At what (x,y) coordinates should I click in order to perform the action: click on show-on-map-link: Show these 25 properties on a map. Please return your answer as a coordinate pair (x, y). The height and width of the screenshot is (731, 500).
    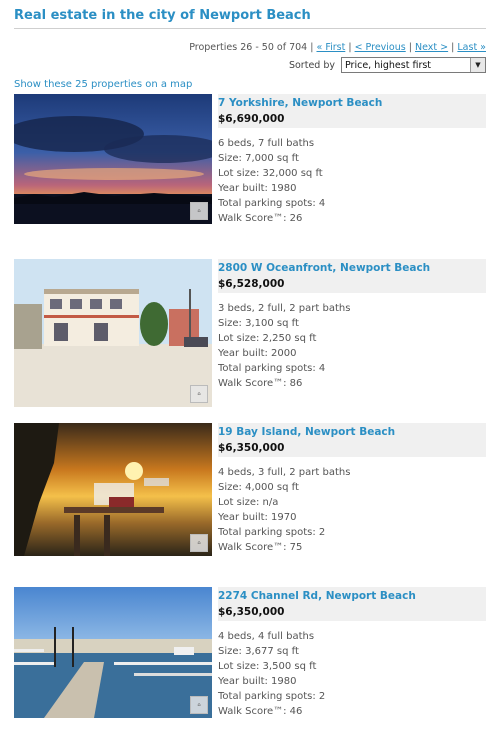
    Looking at the image, I should click on (103, 84).